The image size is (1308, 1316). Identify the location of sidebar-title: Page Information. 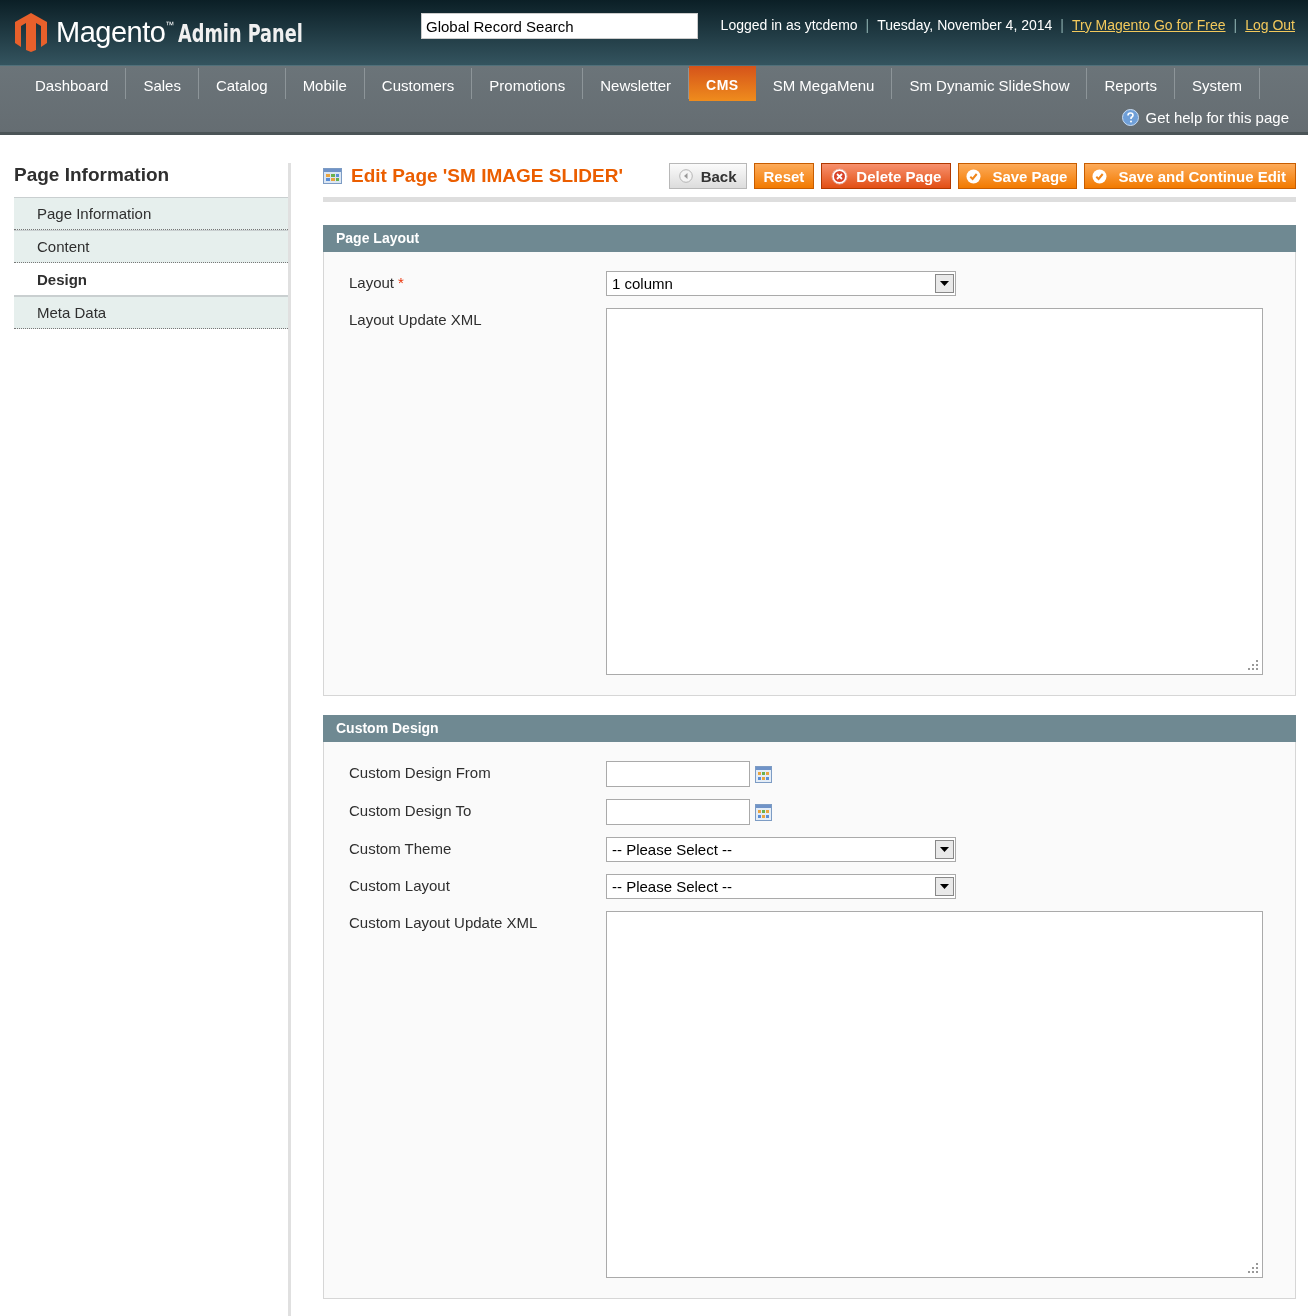
(92, 174).